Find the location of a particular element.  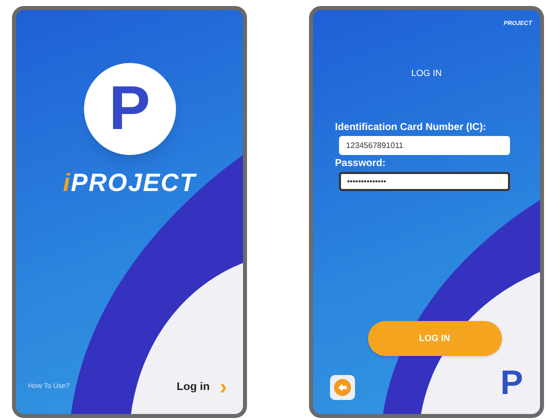

screen-title: LOG IN is located at coordinates (426, 73).